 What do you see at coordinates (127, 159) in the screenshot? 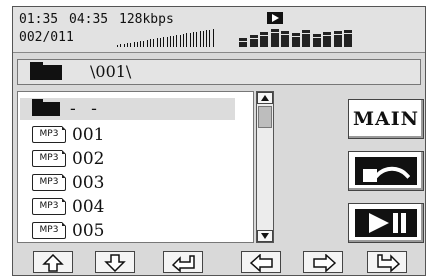
I see `list-item: MP3 002` at bounding box center [127, 159].